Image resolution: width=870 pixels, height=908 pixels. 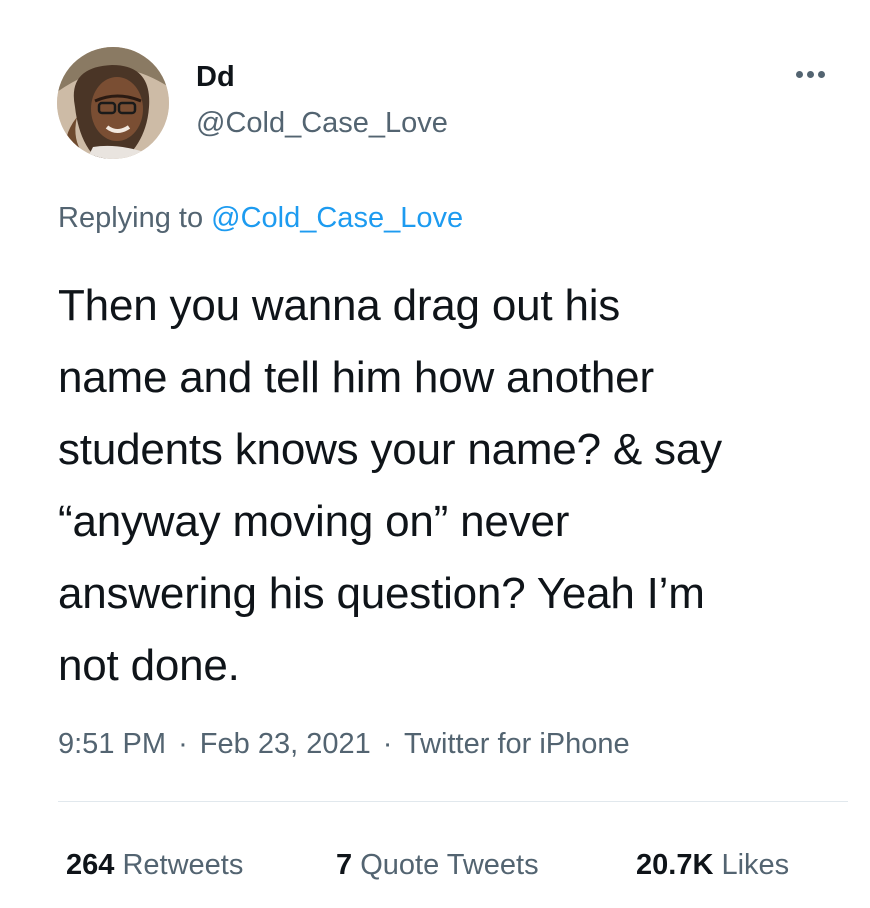 What do you see at coordinates (112, 744) in the screenshot?
I see `tweet-time: 9:51 PM` at bounding box center [112, 744].